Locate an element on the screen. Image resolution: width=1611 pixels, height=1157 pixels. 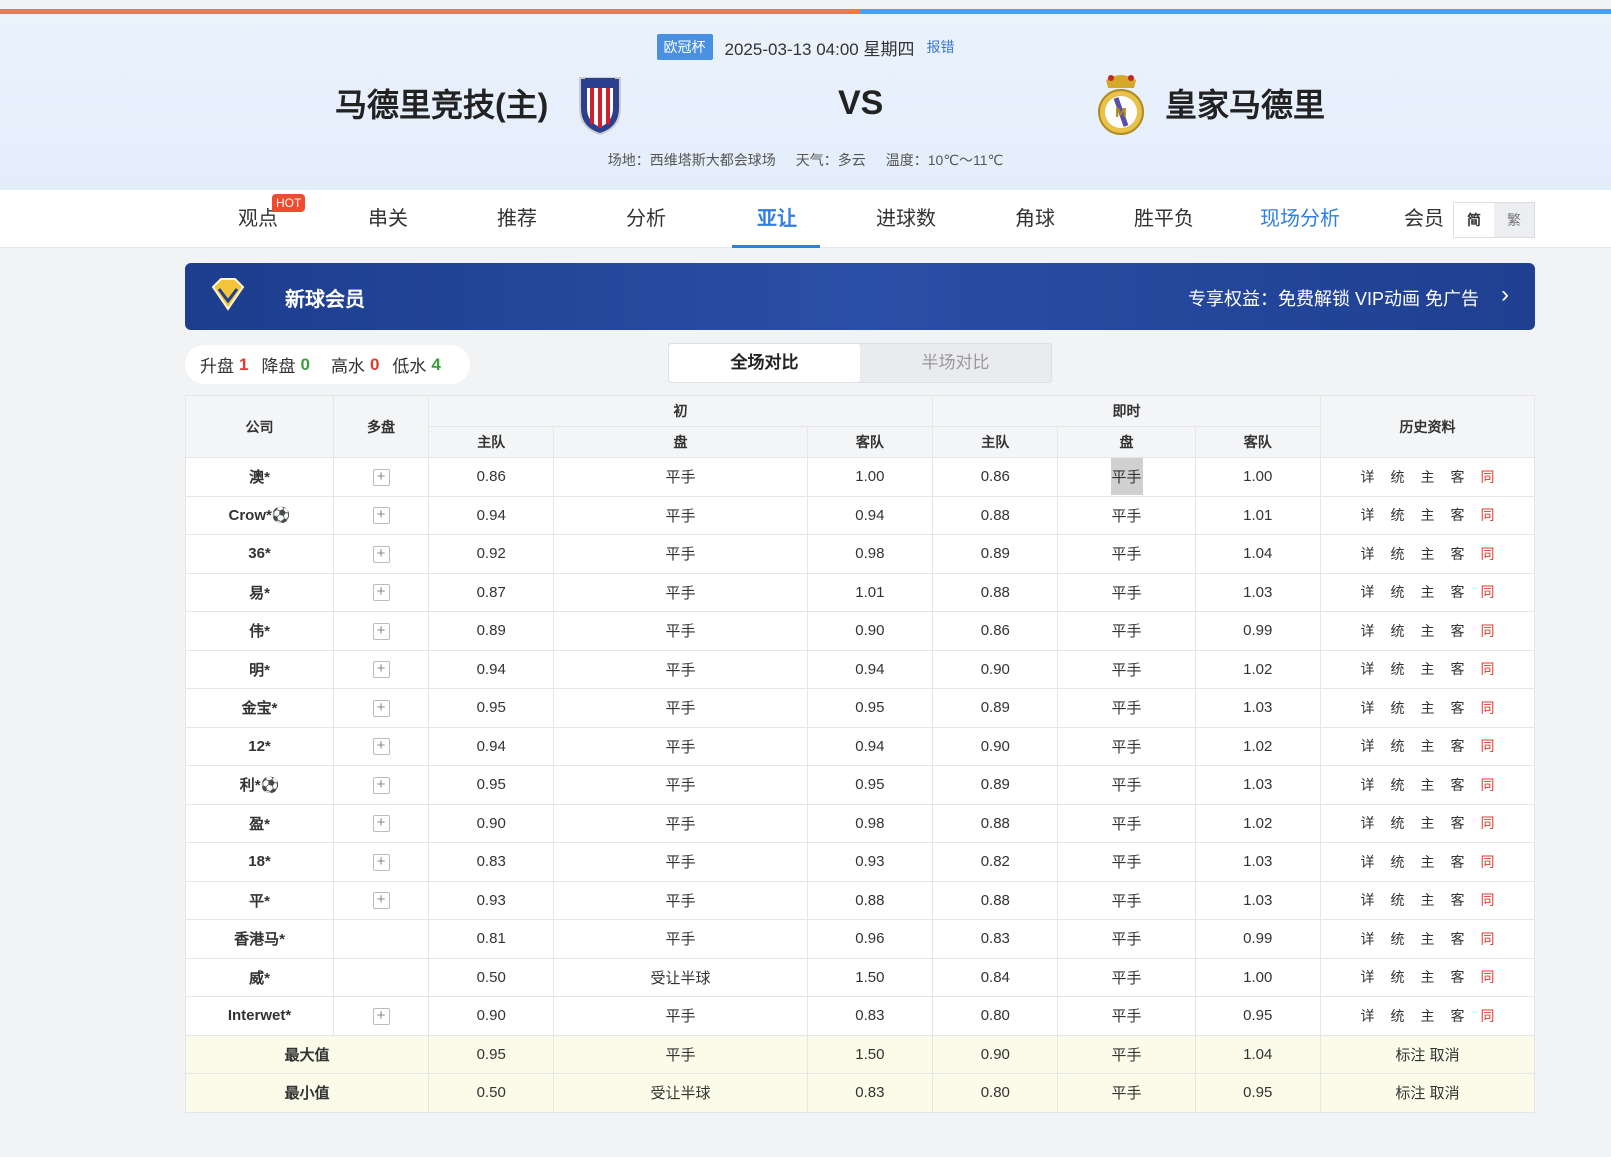
tab-corners: 角球 is located at coordinates (1035, 219).